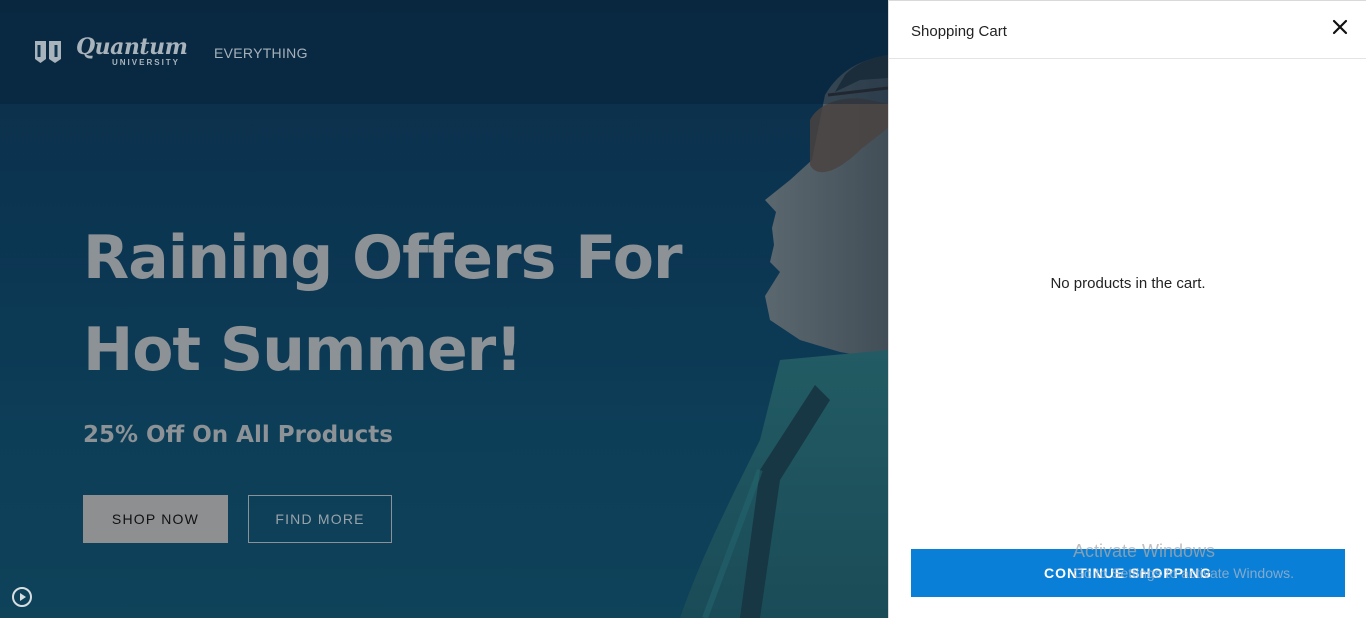 This screenshot has height=618, width=1366. Describe the element at coordinates (22, 597) in the screenshot. I see `play-icon` at that location.